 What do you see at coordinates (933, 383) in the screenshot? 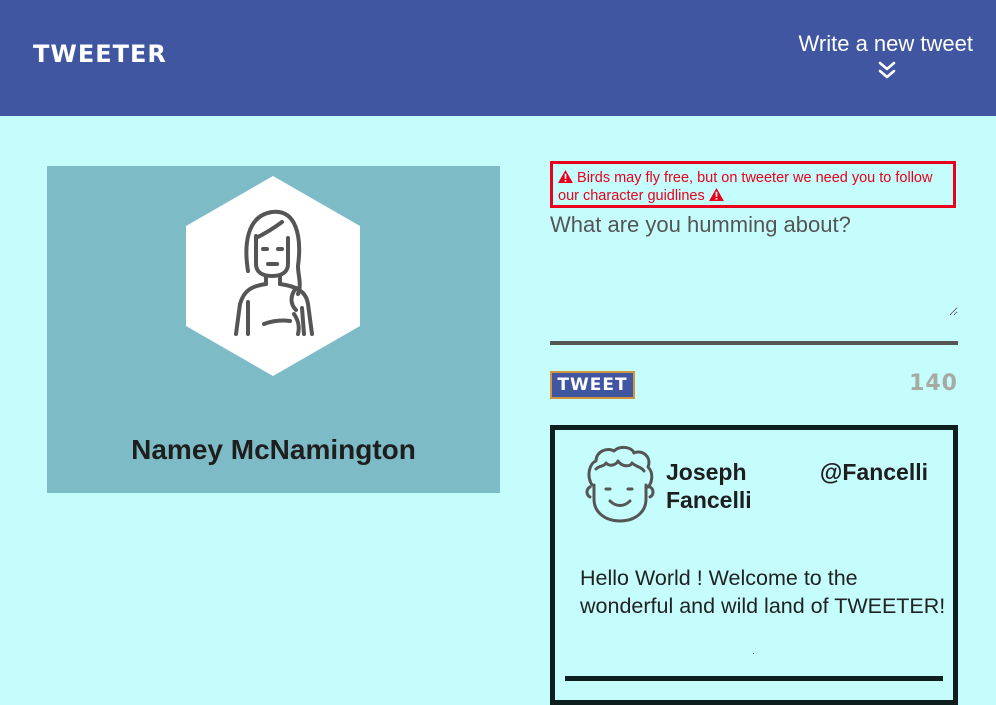
I see `character-counter: 140` at bounding box center [933, 383].